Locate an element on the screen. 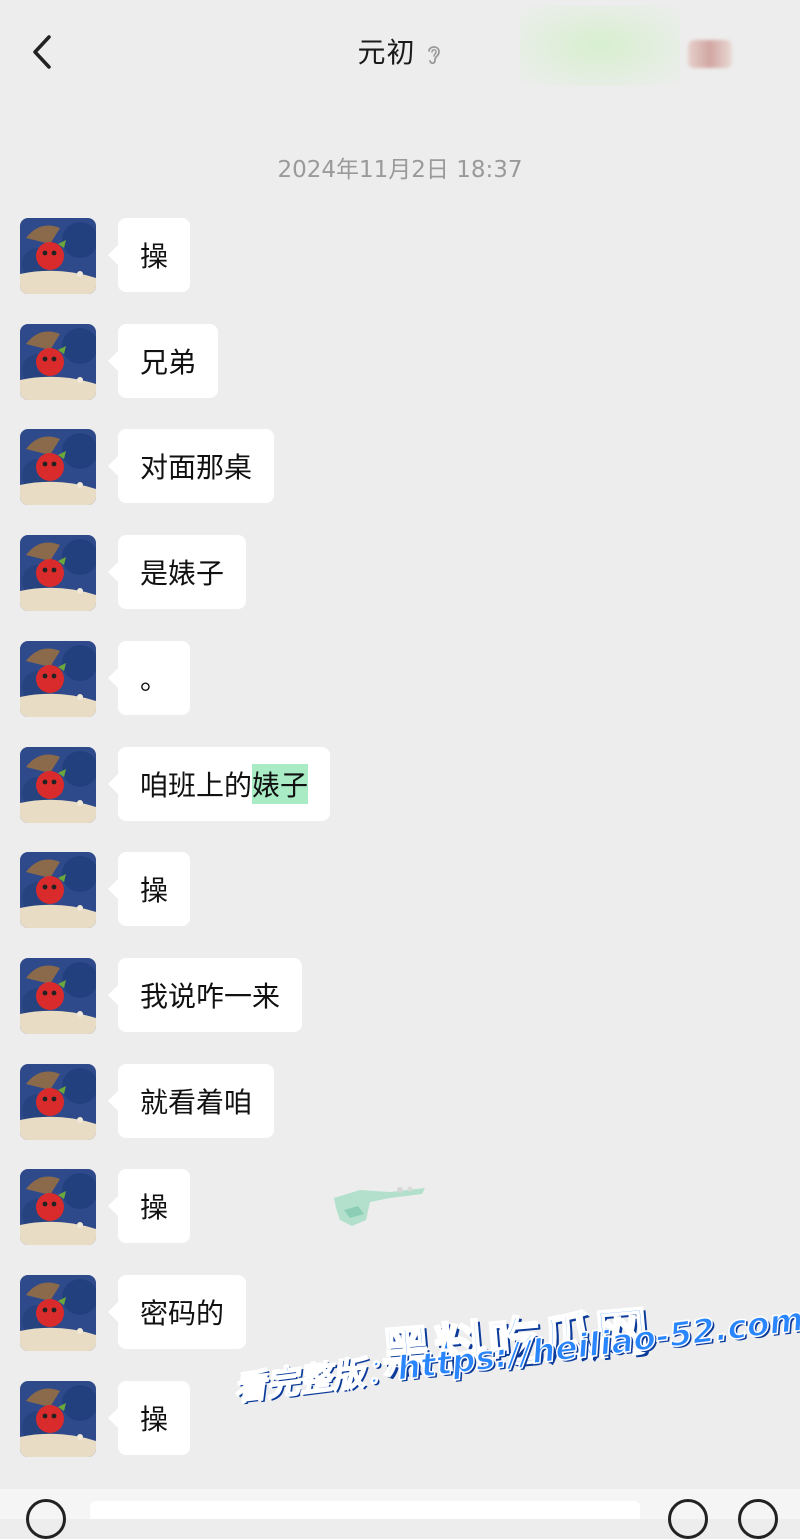 The height and width of the screenshot is (1539, 800). message-text: 对面那桌 is located at coordinates (196, 468).